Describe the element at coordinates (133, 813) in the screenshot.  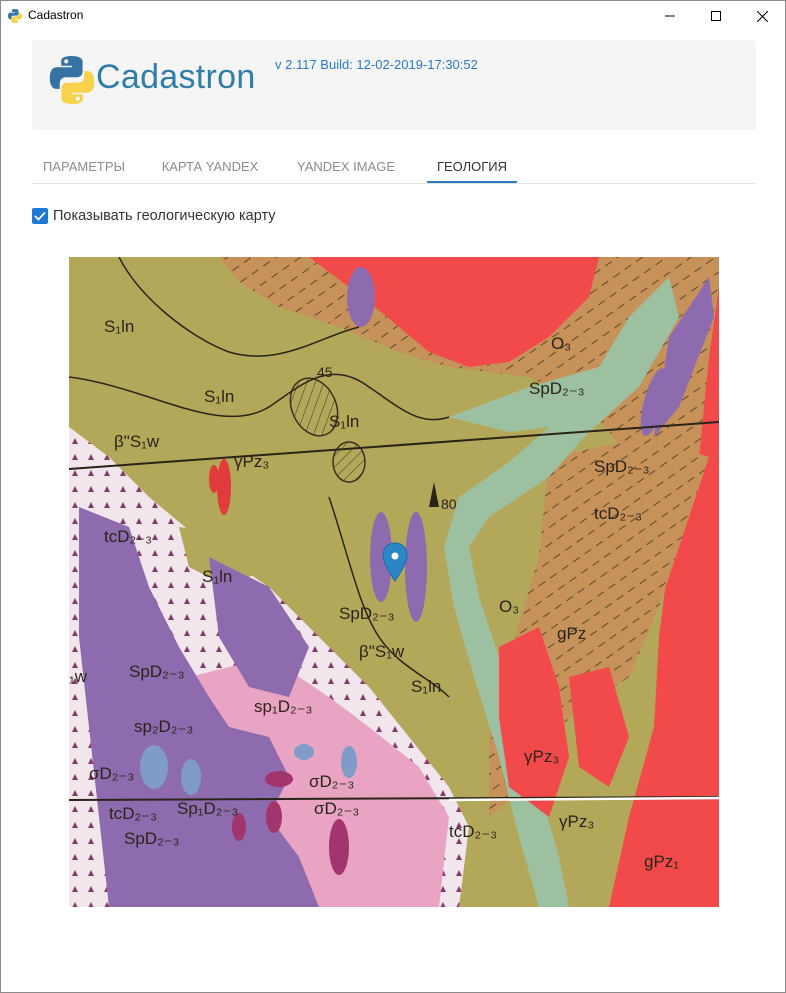
I see `map-label-tcd-c: tcD₂₋₃` at that location.